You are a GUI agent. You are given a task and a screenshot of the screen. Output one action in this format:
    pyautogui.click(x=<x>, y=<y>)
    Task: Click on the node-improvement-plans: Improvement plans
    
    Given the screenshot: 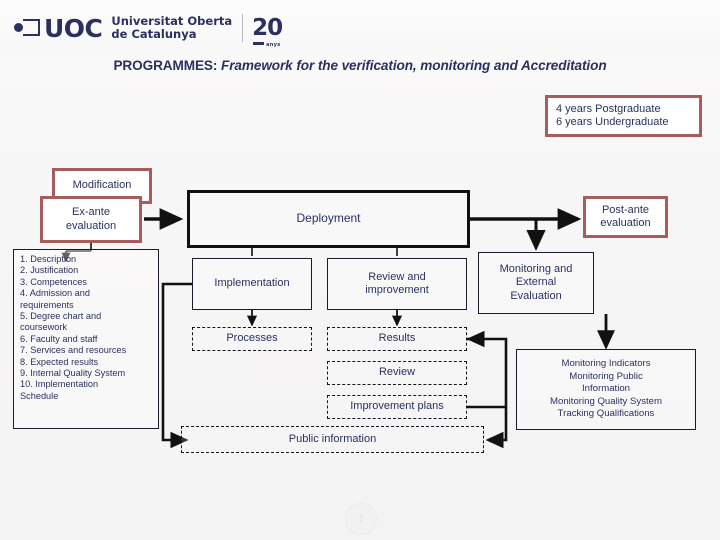 What is the action you would take?
    pyautogui.click(x=397, y=407)
    